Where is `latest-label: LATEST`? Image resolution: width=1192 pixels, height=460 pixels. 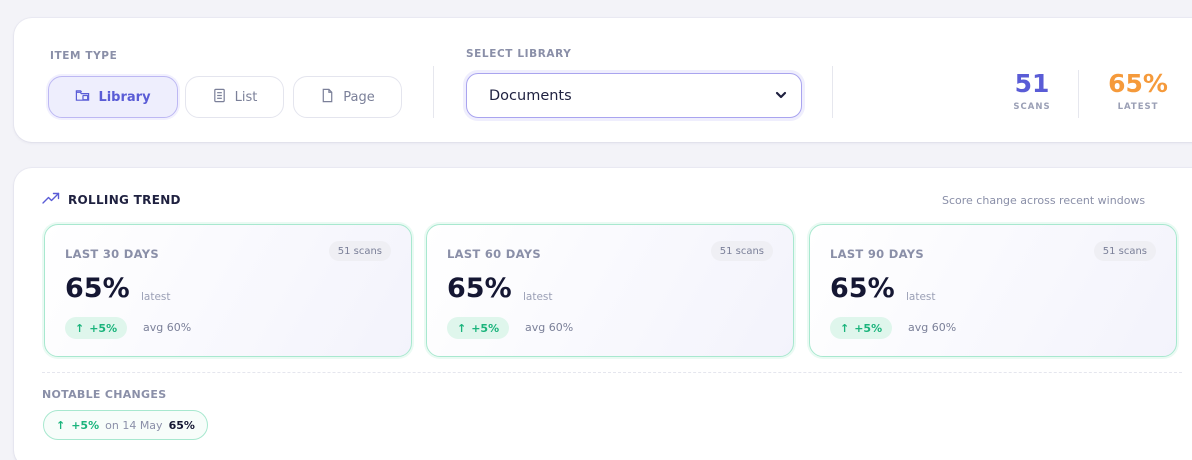
latest-label: LATEST is located at coordinates (1138, 107).